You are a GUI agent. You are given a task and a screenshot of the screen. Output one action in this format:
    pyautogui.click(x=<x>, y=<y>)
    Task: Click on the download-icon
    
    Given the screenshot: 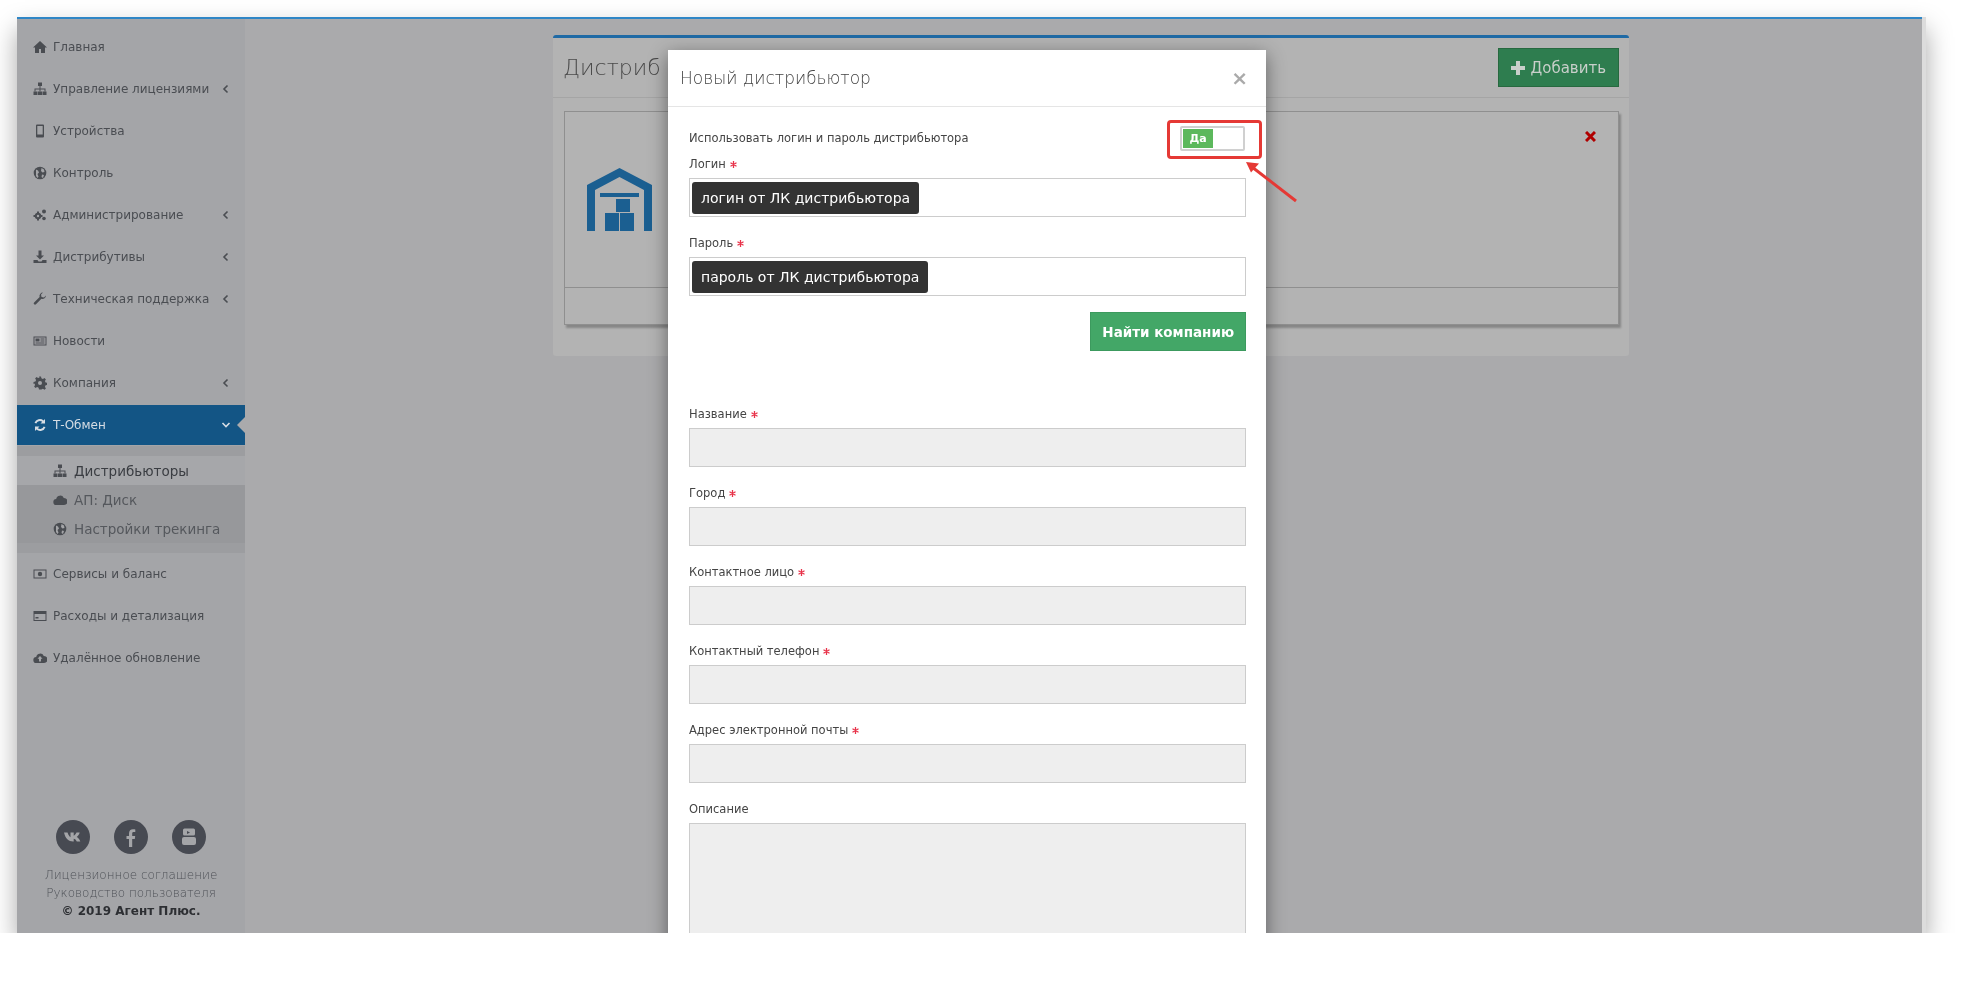 What is the action you would take?
    pyautogui.click(x=40, y=257)
    